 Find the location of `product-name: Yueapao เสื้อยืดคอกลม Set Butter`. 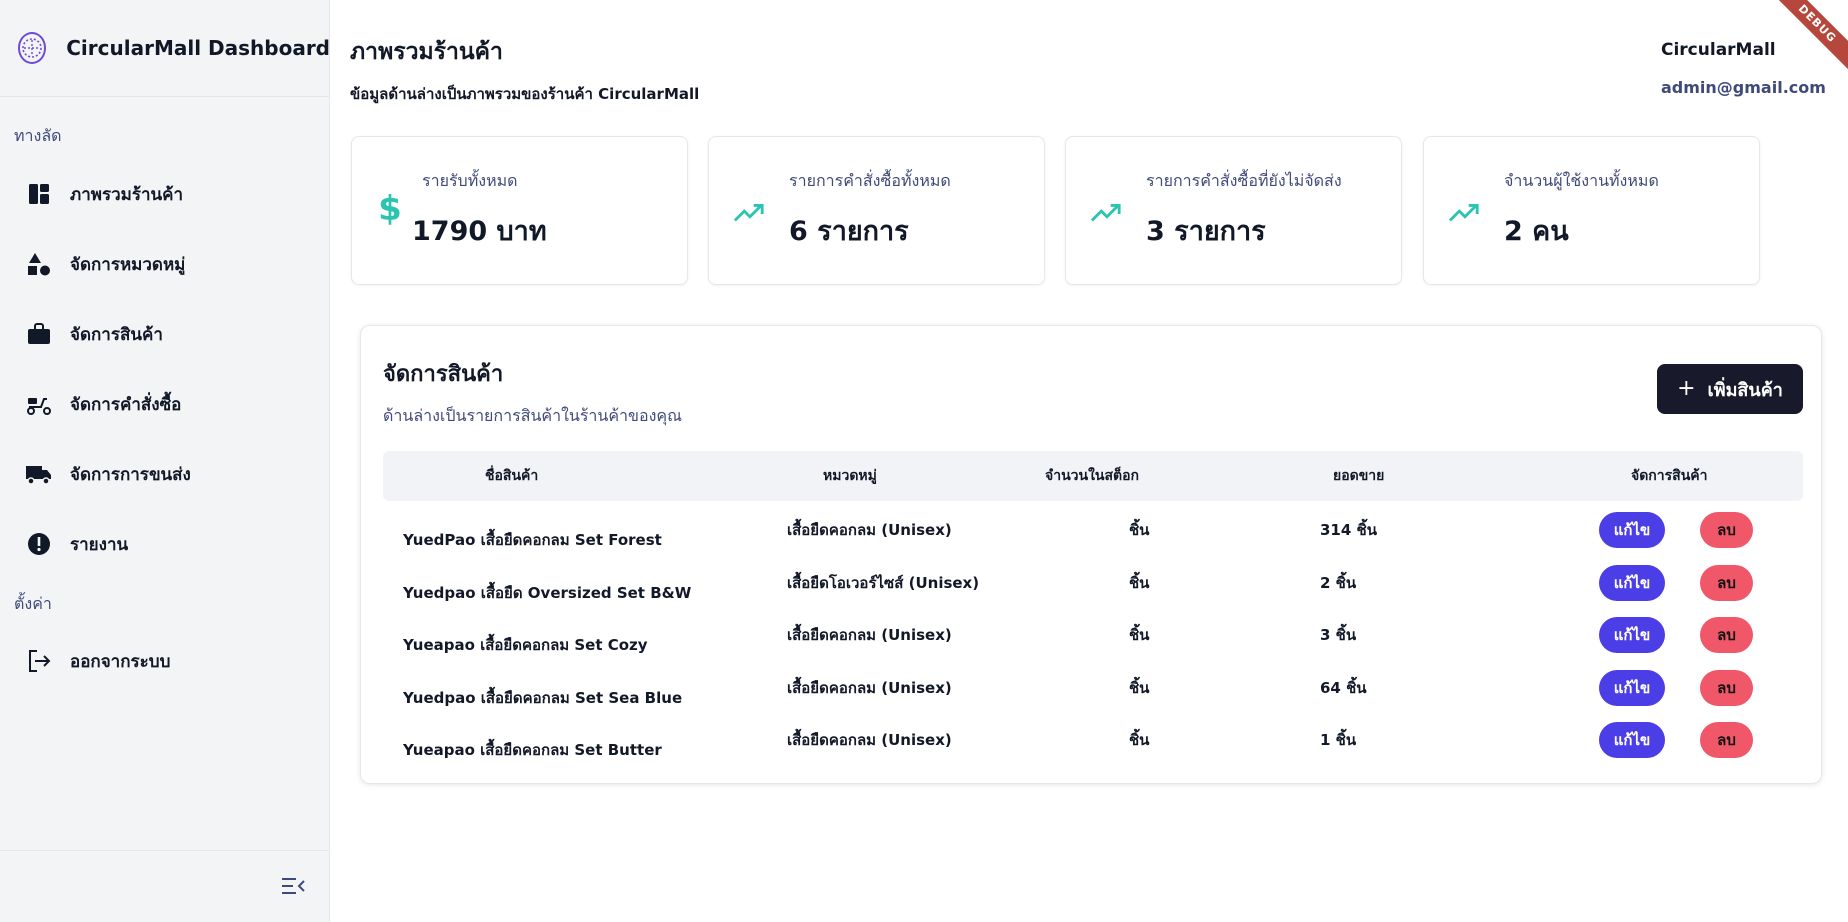

product-name: Yueapao เสื้อยืดคอกลม Set Butter is located at coordinates (532, 750).